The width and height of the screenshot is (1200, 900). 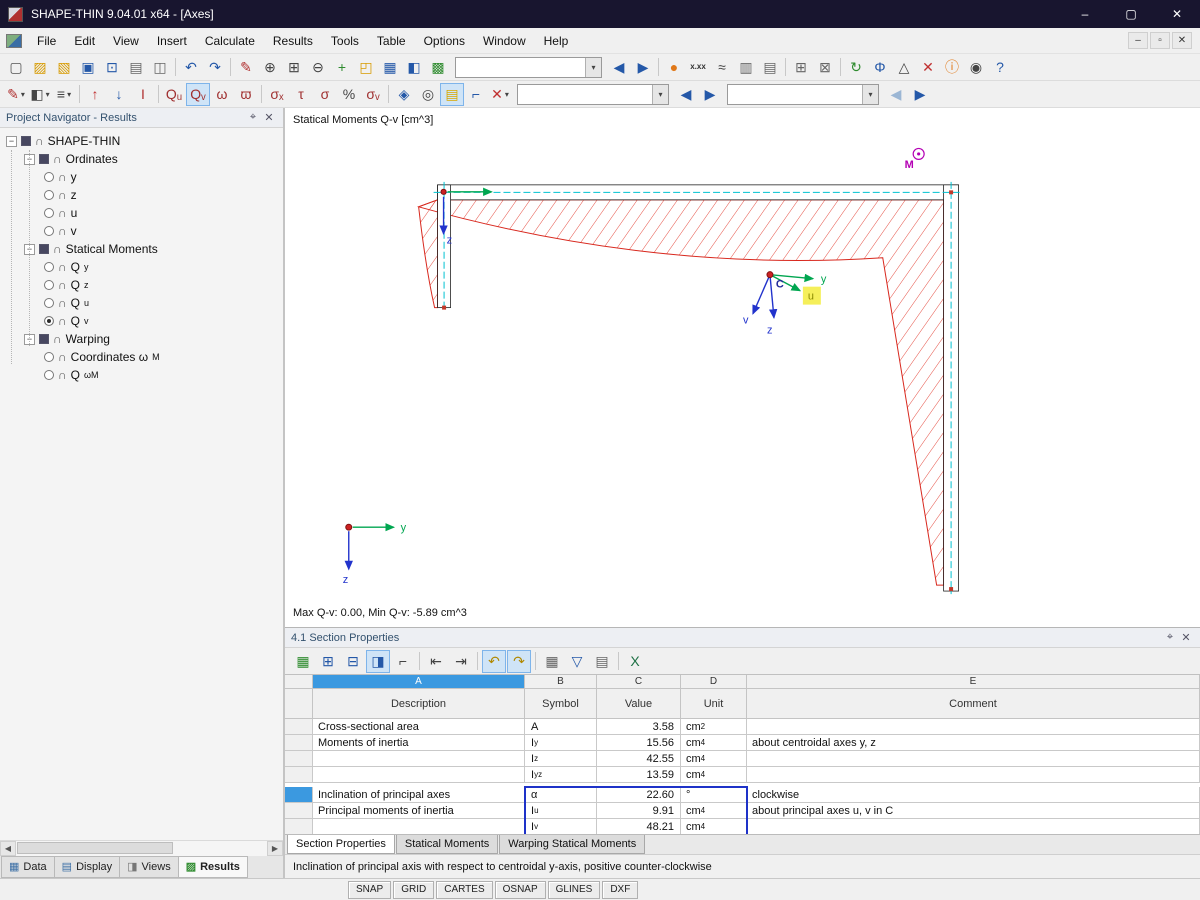 I want to click on scroll-thumb, so click(x=95, y=847).